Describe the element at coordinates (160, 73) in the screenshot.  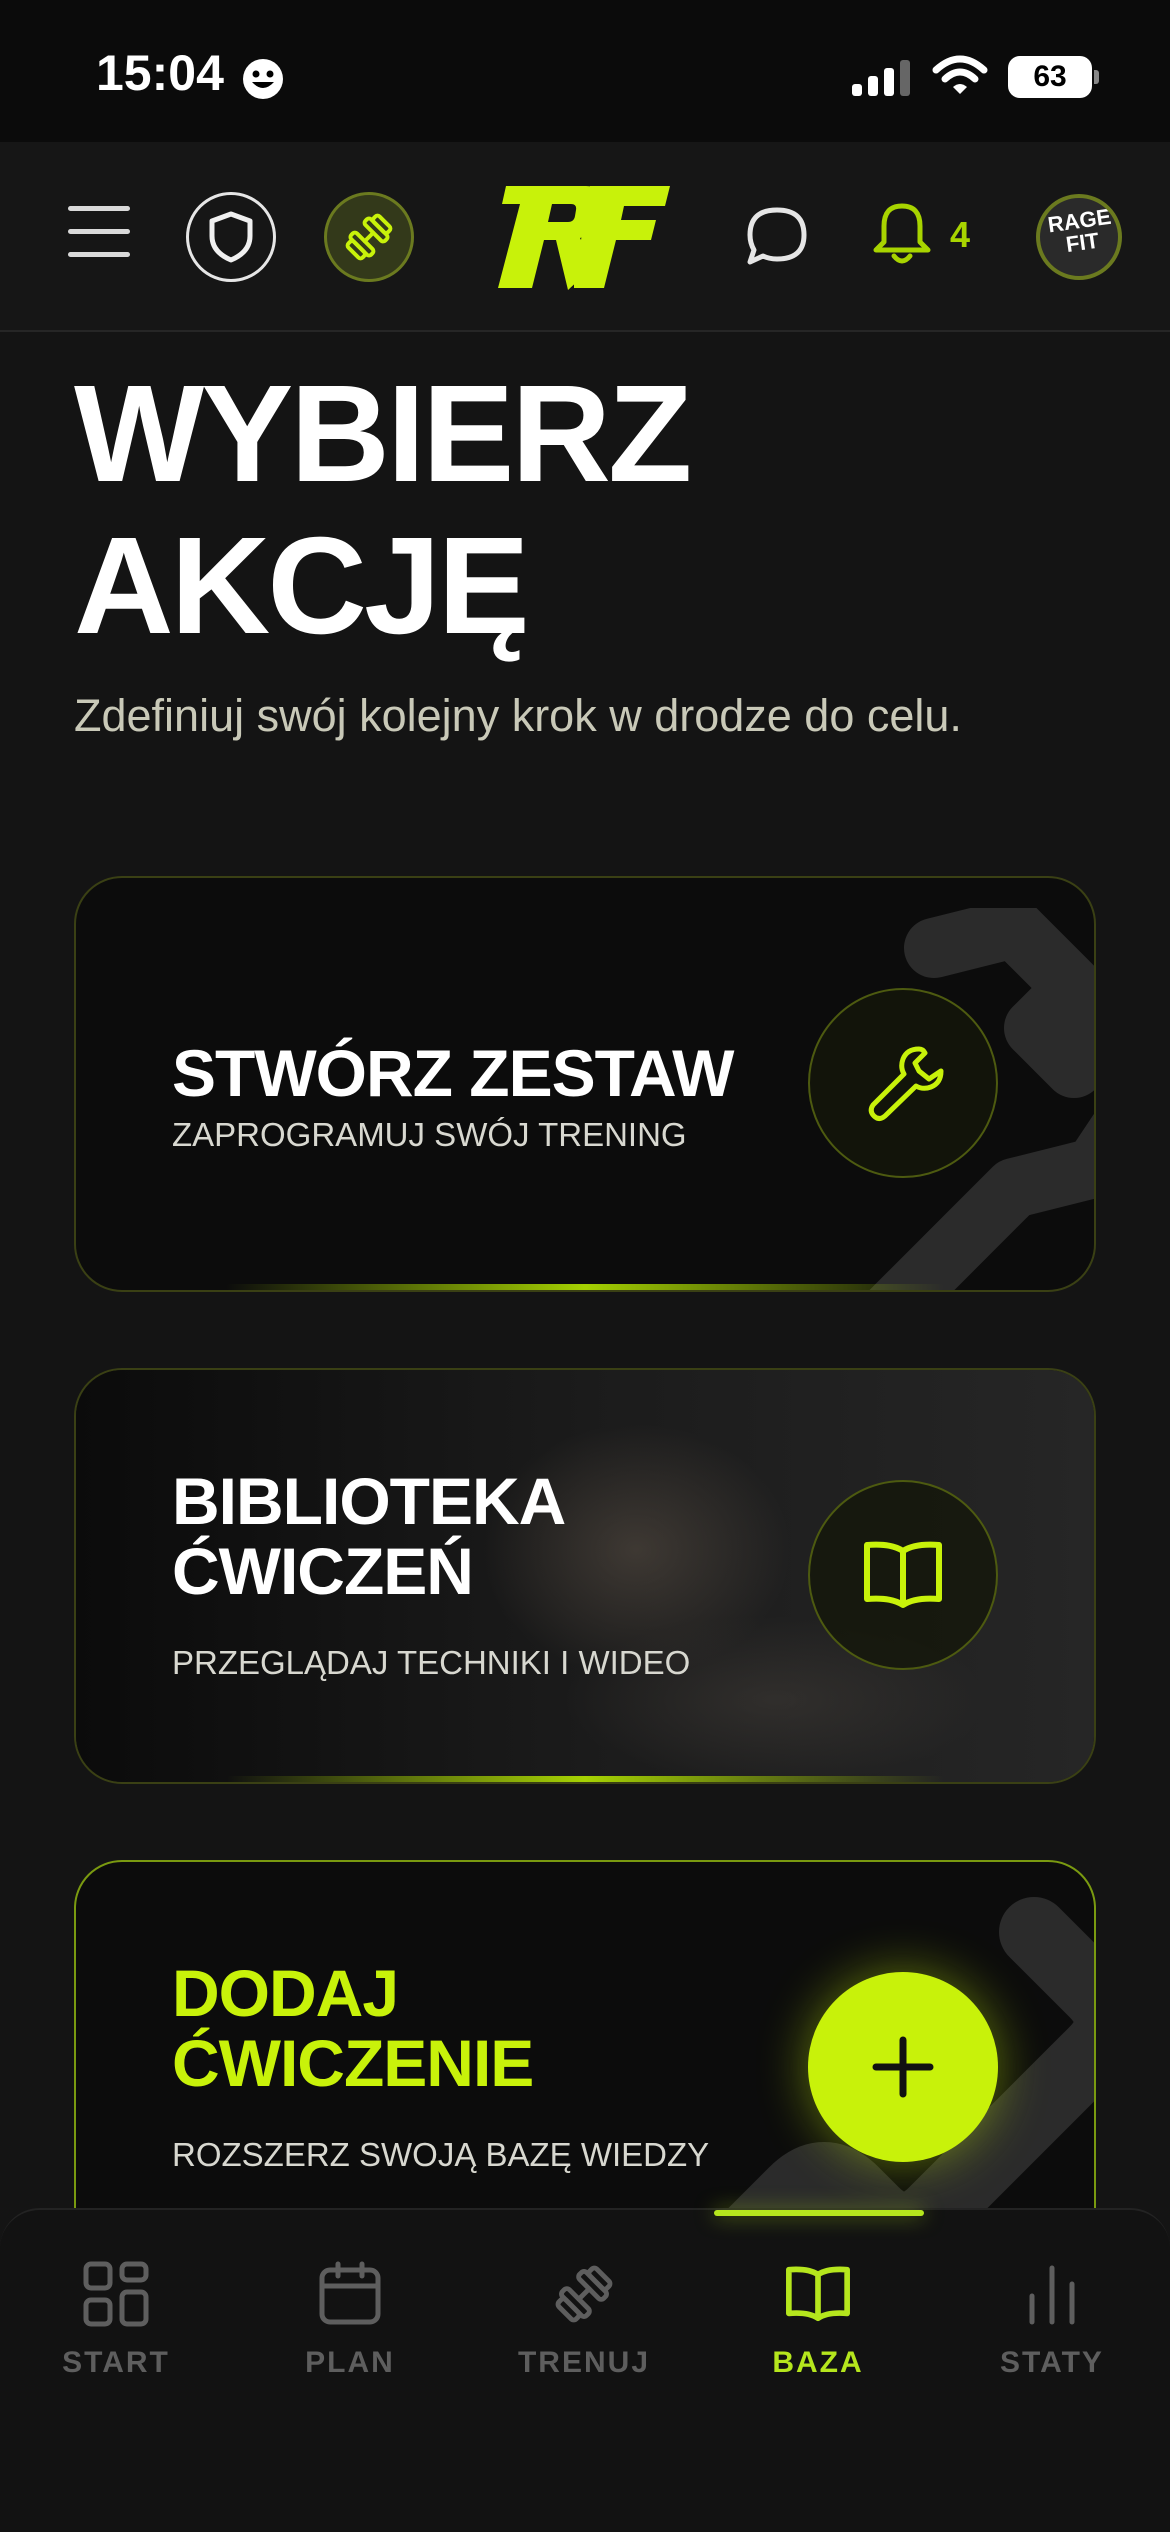
I see `status-time: 15:04` at that location.